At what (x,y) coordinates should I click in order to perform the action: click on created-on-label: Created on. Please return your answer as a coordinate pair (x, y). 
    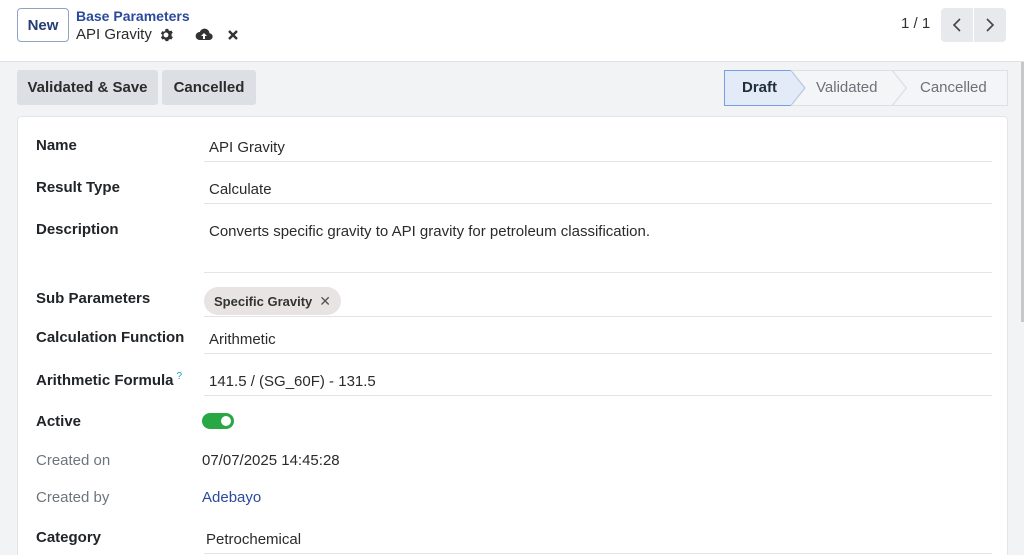
    Looking at the image, I should click on (73, 460).